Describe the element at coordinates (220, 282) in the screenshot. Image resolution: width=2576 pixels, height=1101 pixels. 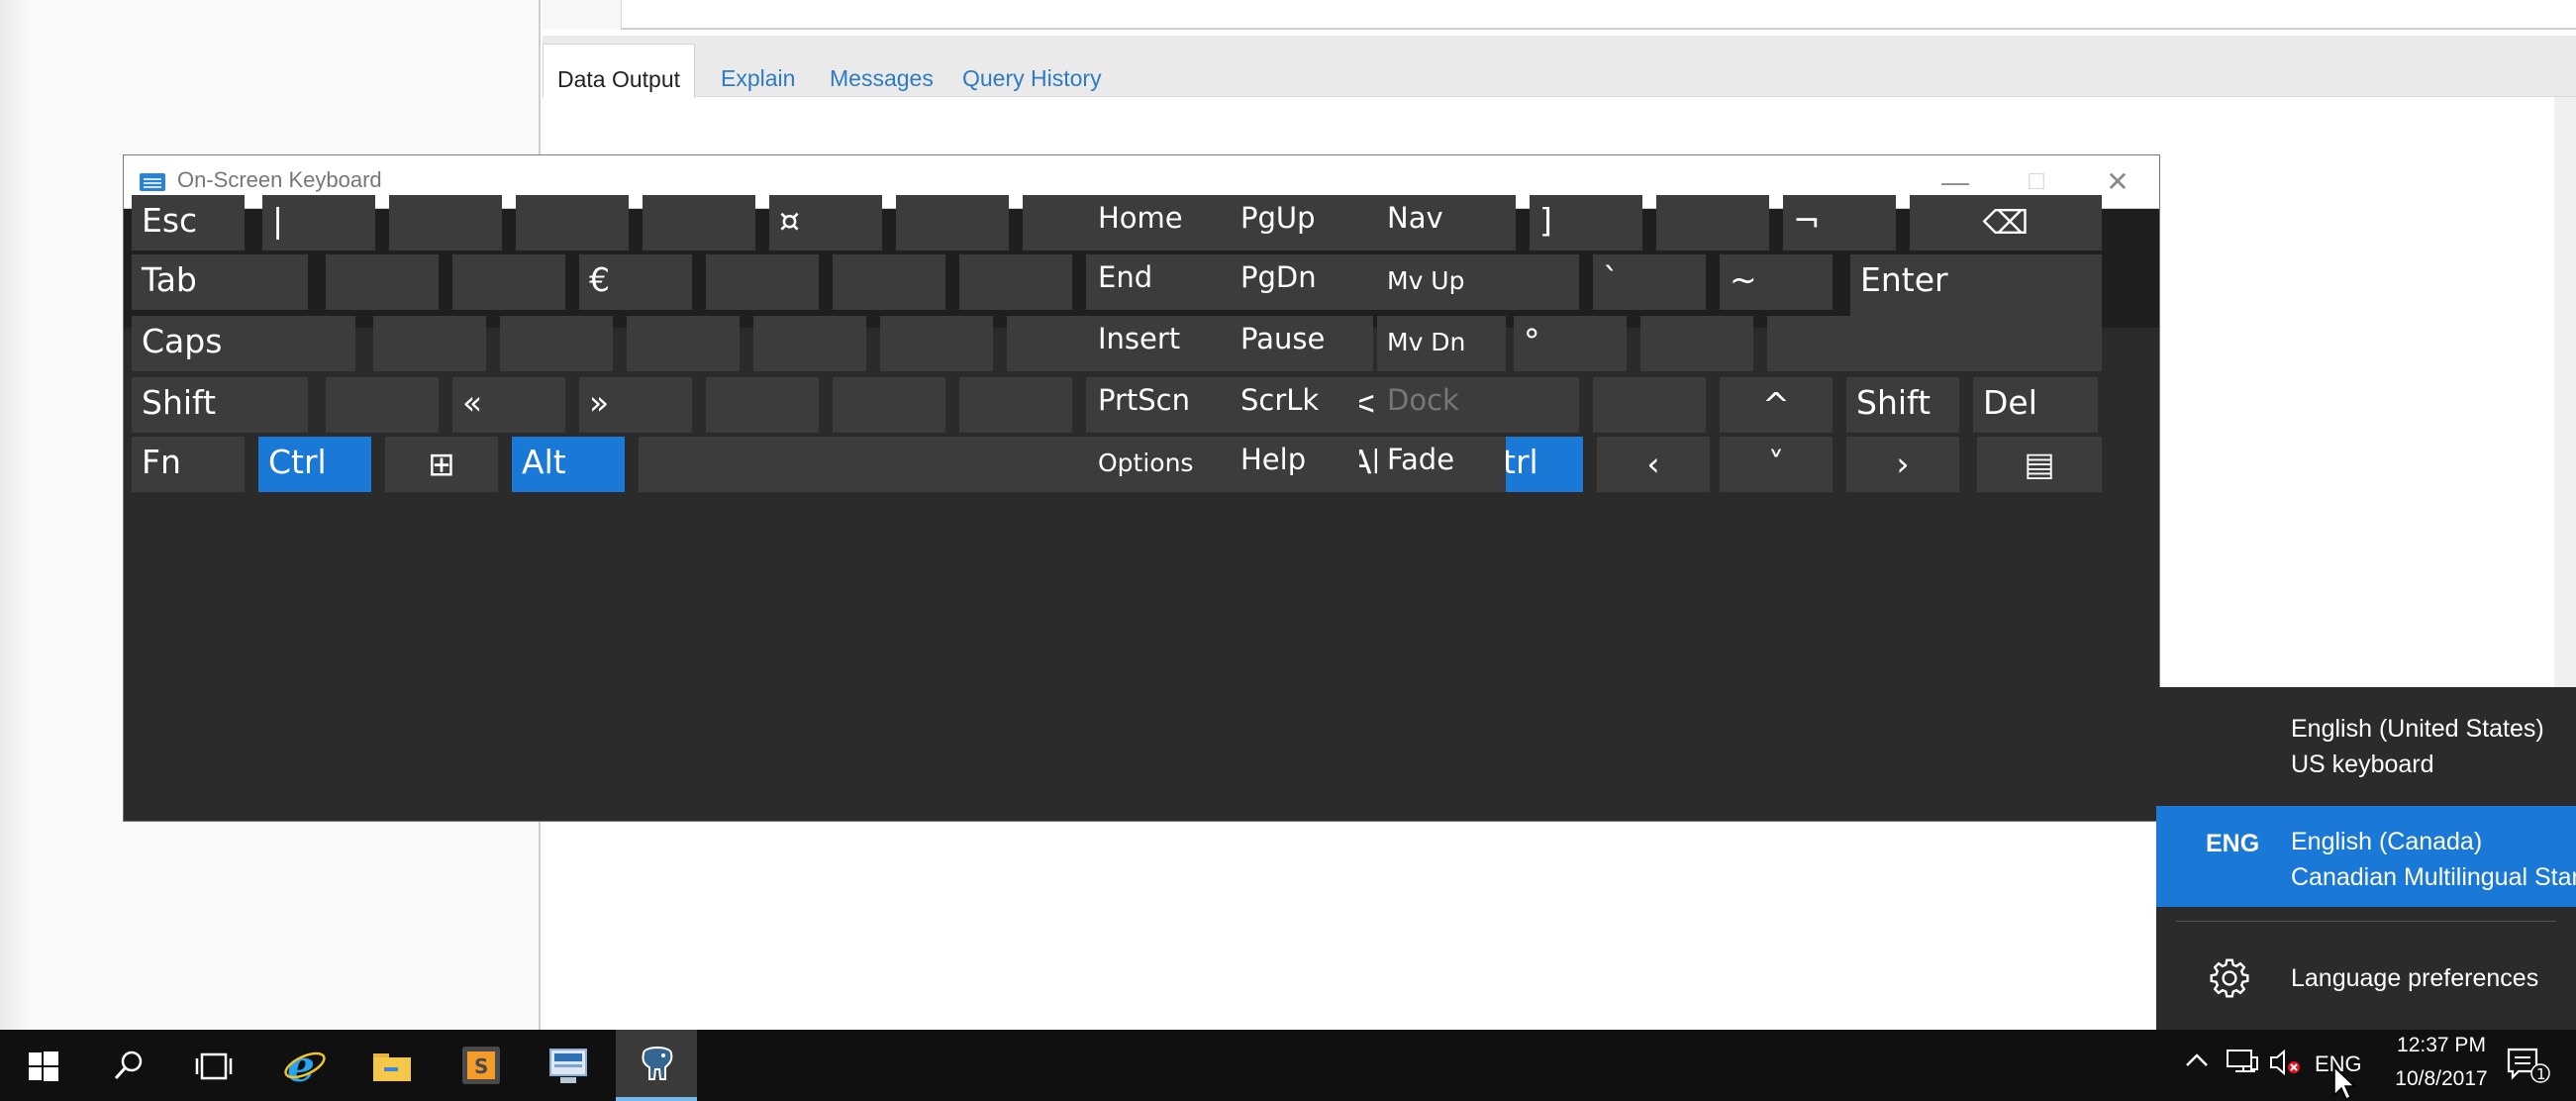
I see `key-tab: Tab` at that location.